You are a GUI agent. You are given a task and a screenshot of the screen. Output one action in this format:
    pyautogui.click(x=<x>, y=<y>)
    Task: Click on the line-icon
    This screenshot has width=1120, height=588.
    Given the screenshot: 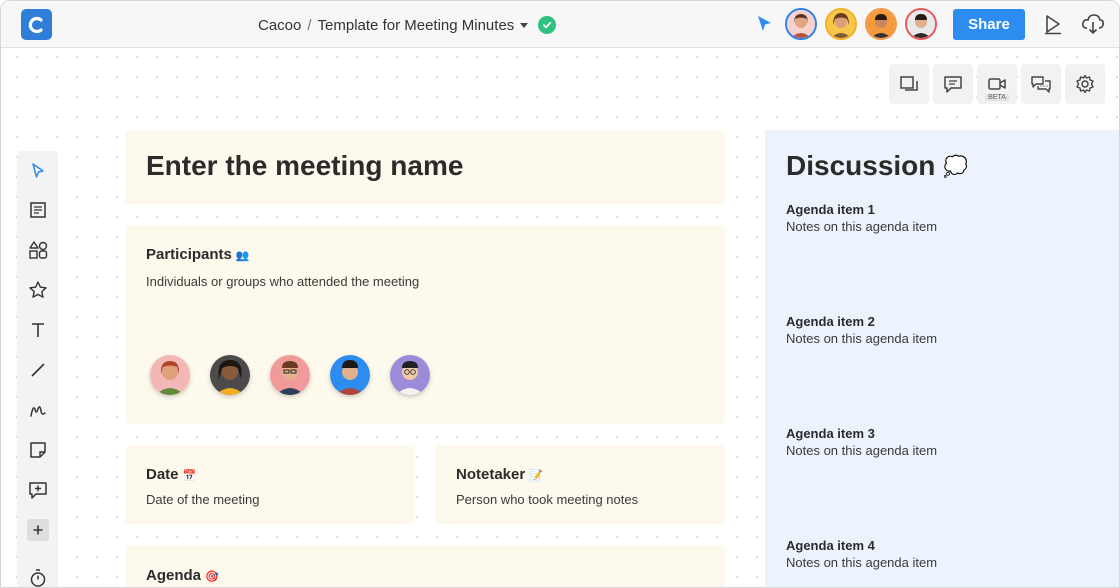 What is the action you would take?
    pyautogui.click(x=37, y=370)
    